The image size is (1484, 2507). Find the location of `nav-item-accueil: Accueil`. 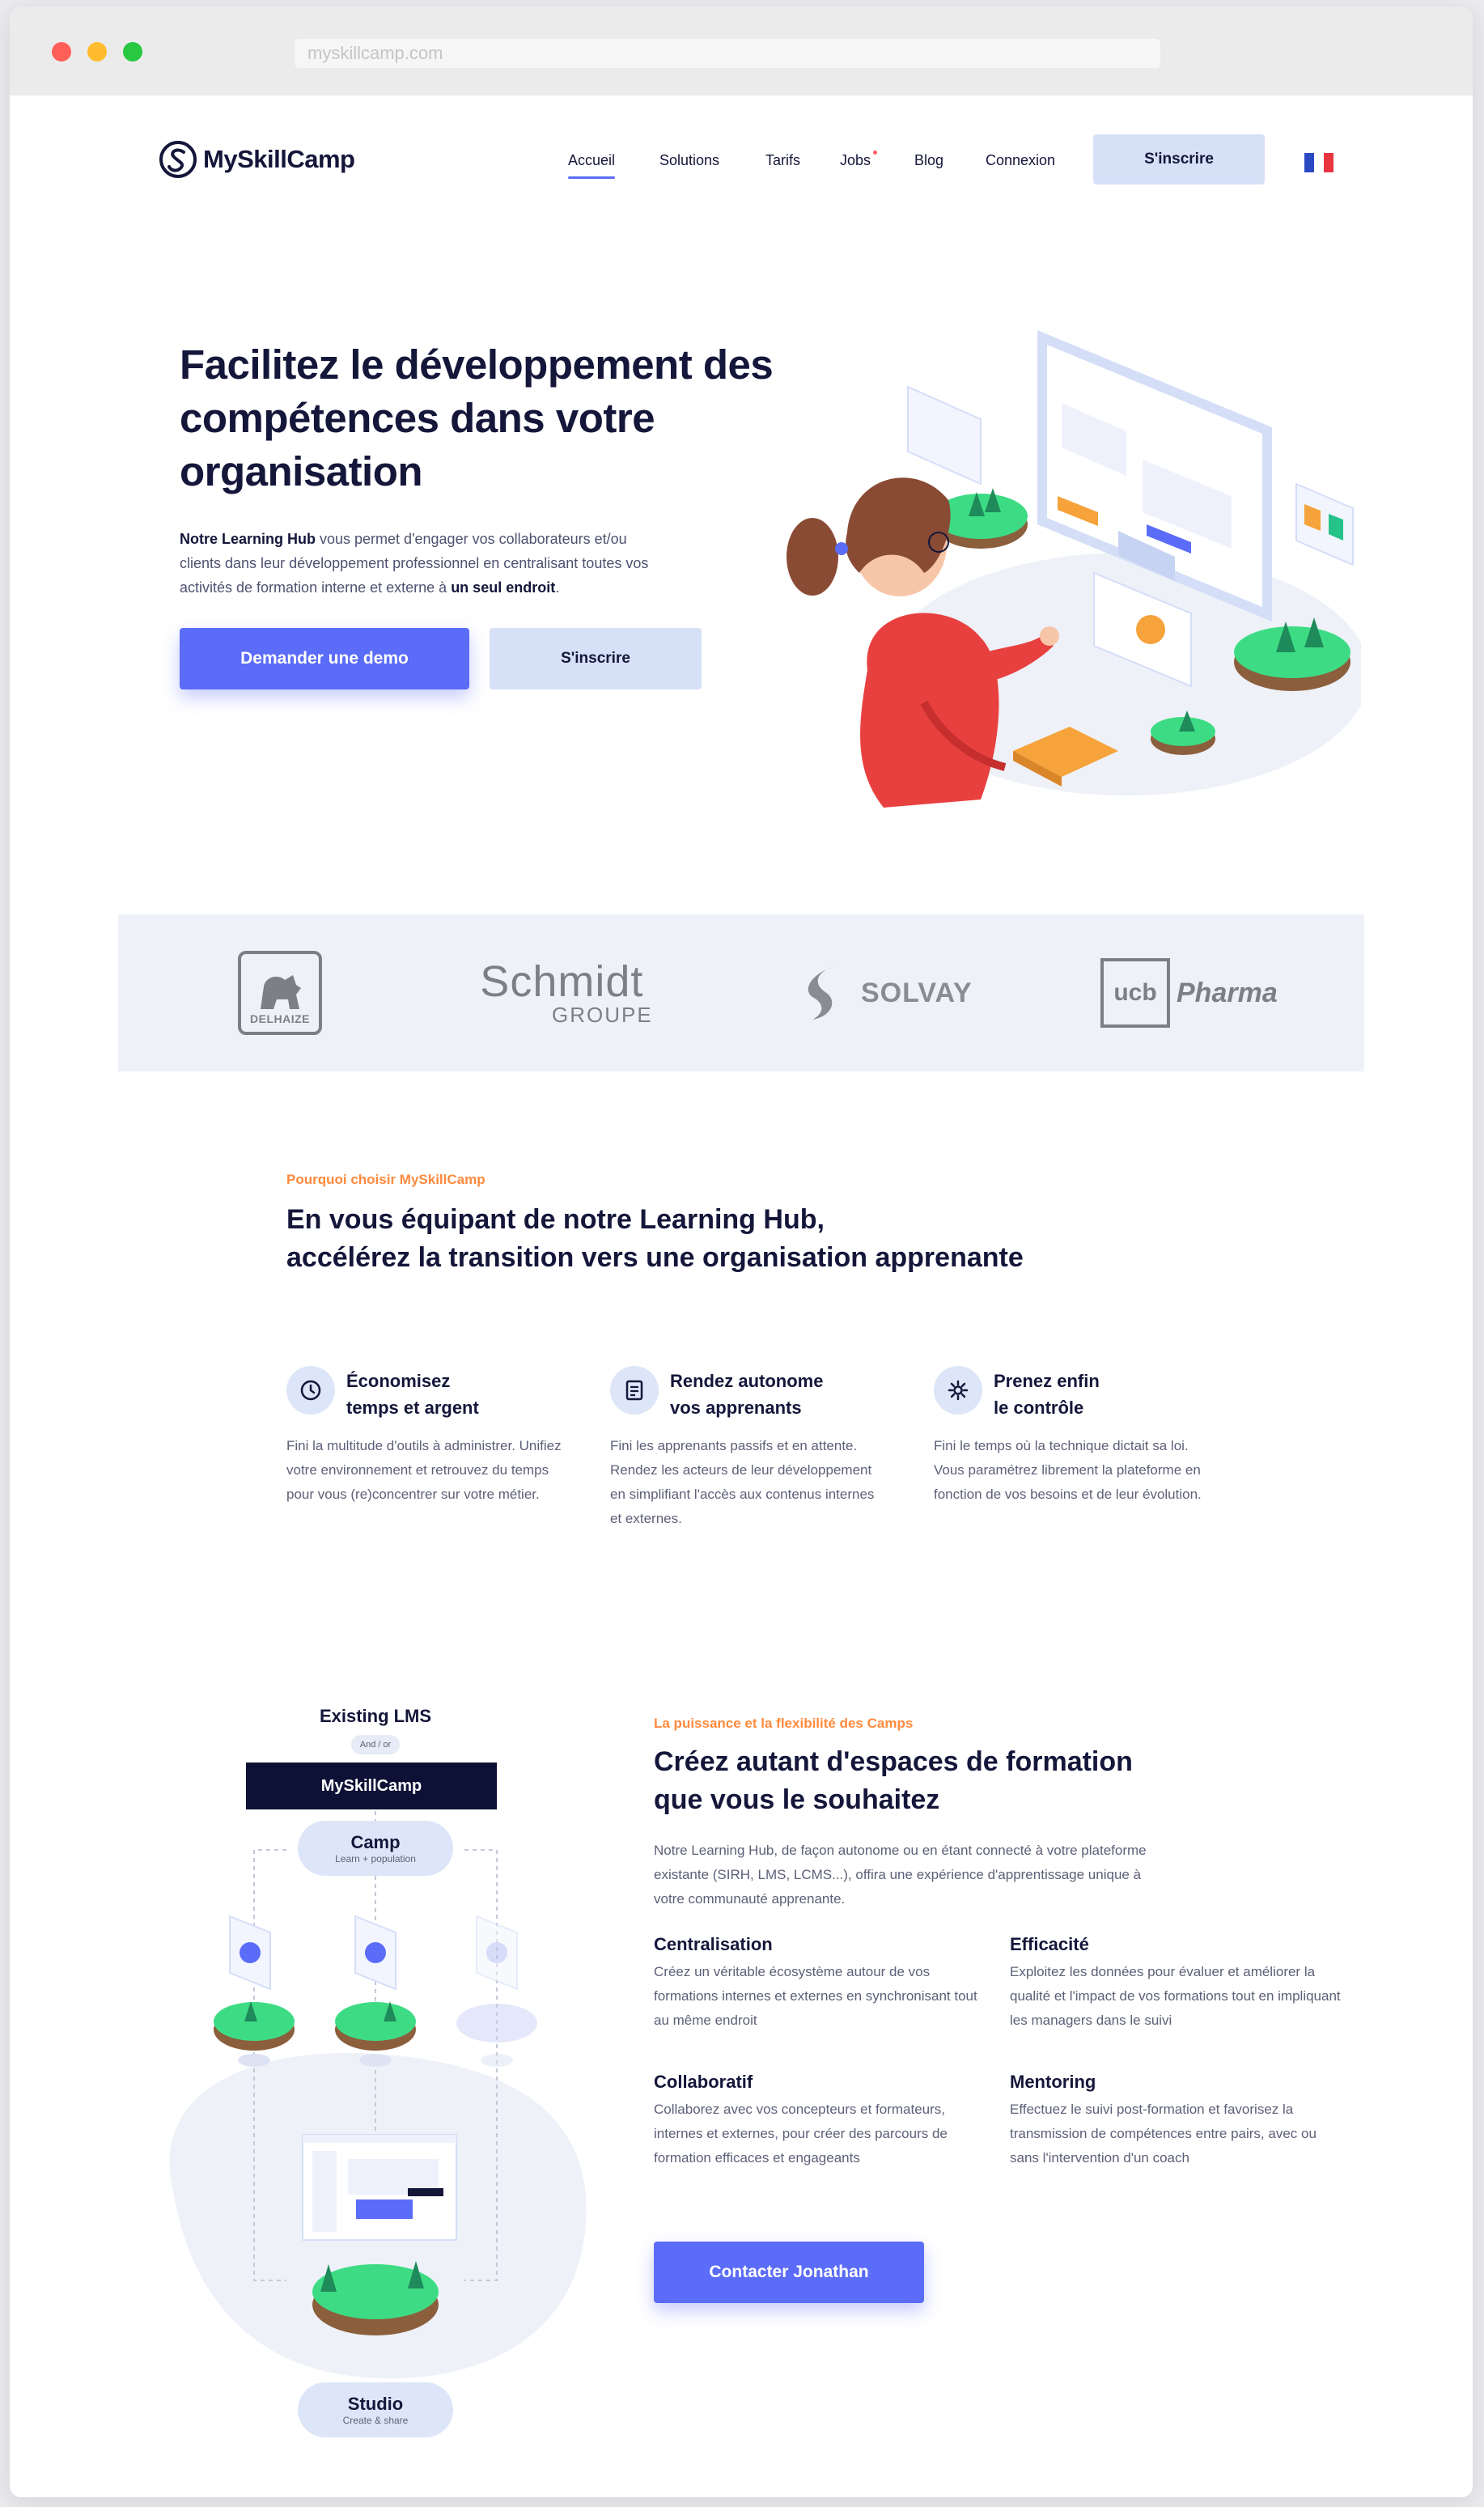

nav-item-accueil: Accueil is located at coordinates (592, 165).